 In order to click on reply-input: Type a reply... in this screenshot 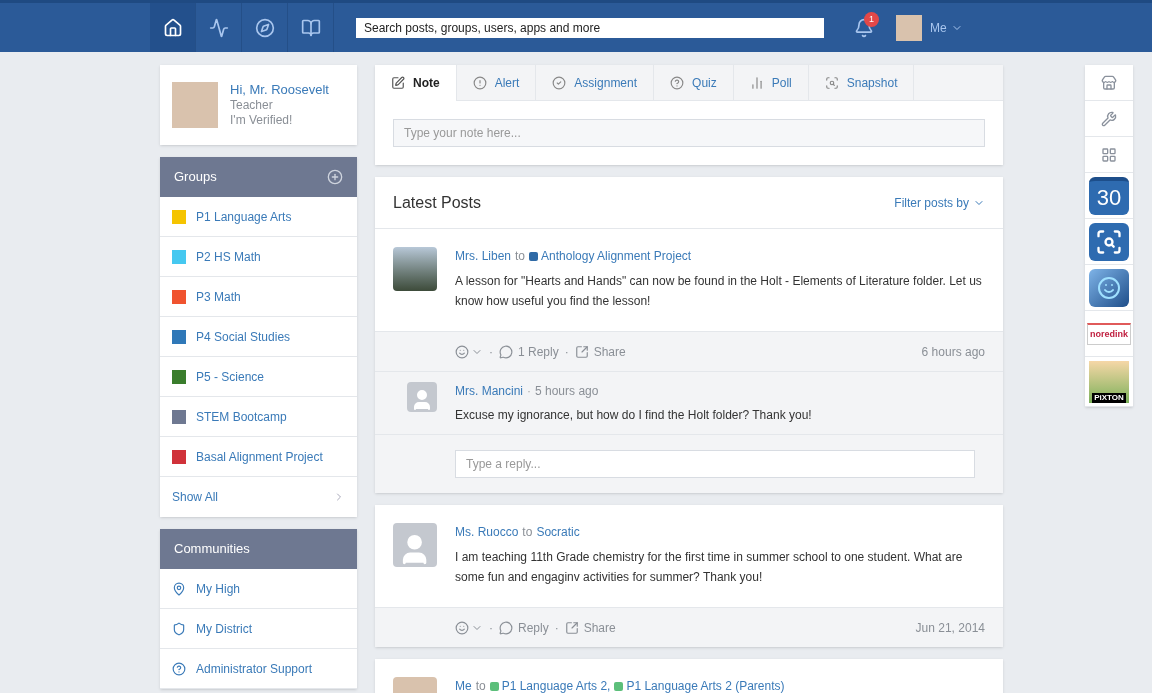, I will do `click(715, 464)`.